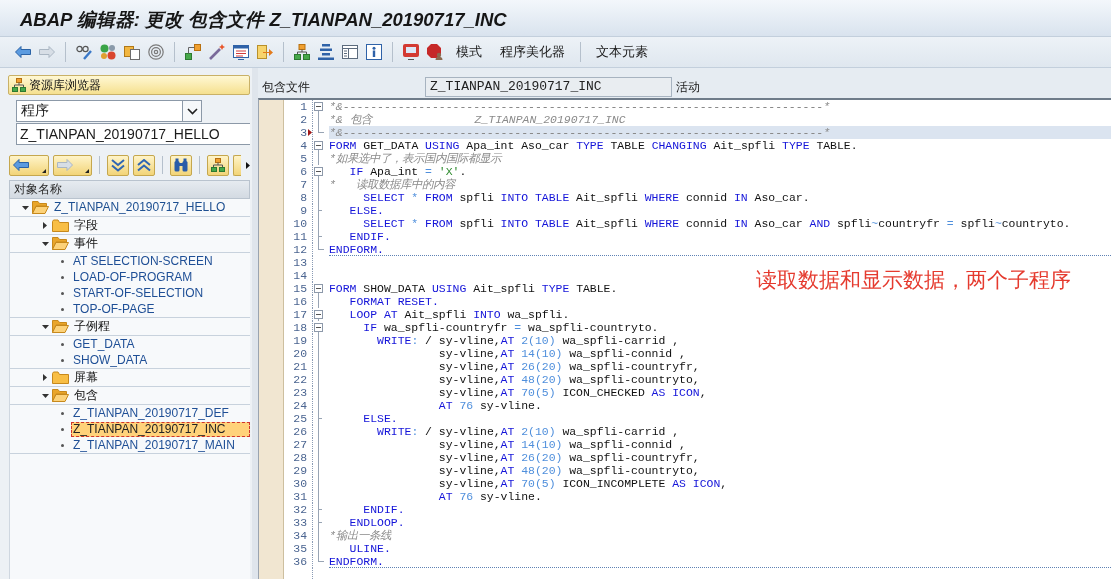  What do you see at coordinates (193, 52) in the screenshot?
I see `connected-squares-icon` at bounding box center [193, 52].